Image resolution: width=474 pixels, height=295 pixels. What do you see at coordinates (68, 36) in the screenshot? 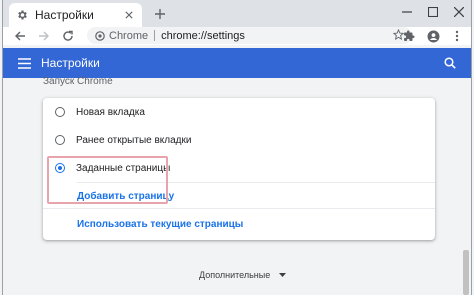
I see `reload-icon` at bounding box center [68, 36].